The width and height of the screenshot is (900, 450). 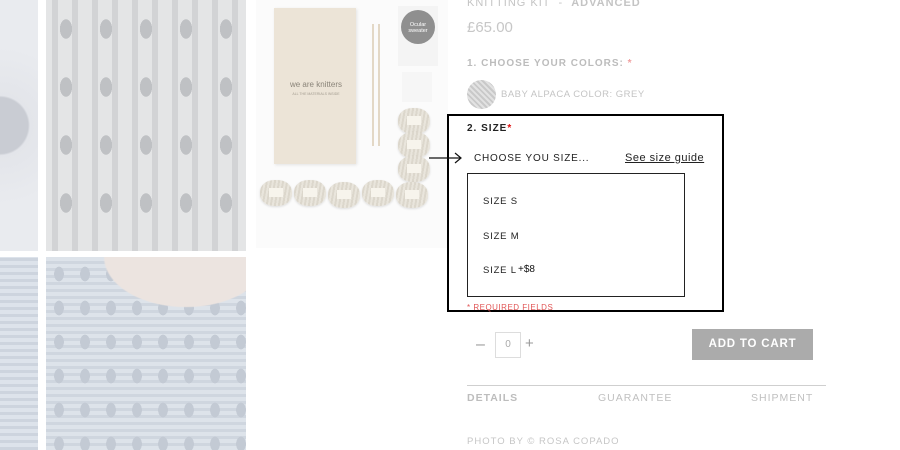 I want to click on quantity-input: 0, so click(x=508, y=345).